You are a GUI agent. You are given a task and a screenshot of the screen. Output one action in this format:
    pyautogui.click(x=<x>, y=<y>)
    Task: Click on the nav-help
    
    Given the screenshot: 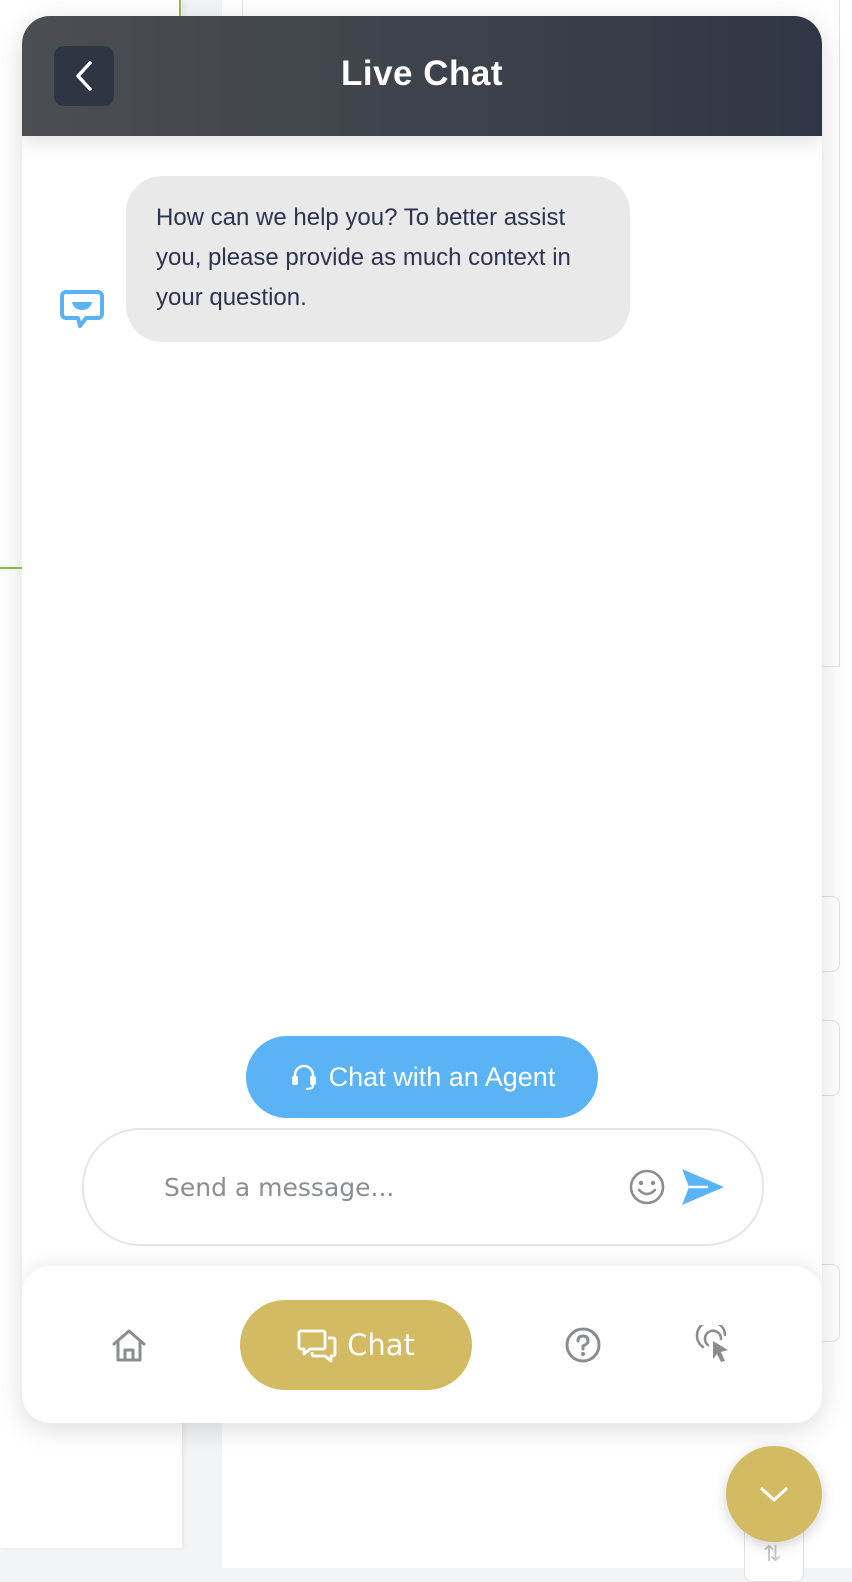 What is the action you would take?
    pyautogui.click(x=583, y=1345)
    